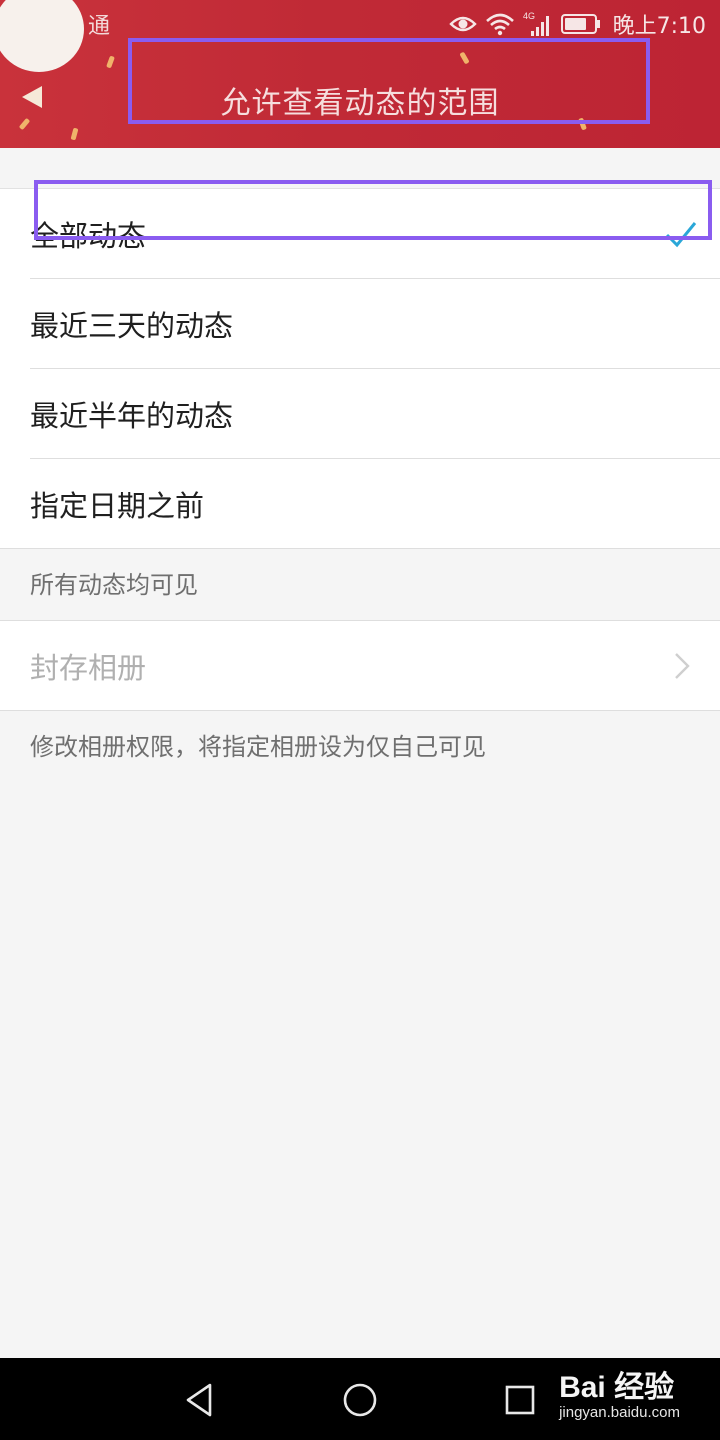 This screenshot has width=720, height=1440. What do you see at coordinates (360, 24) in the screenshot?
I see `status-bar: 通 4G 晚上7:10` at bounding box center [360, 24].